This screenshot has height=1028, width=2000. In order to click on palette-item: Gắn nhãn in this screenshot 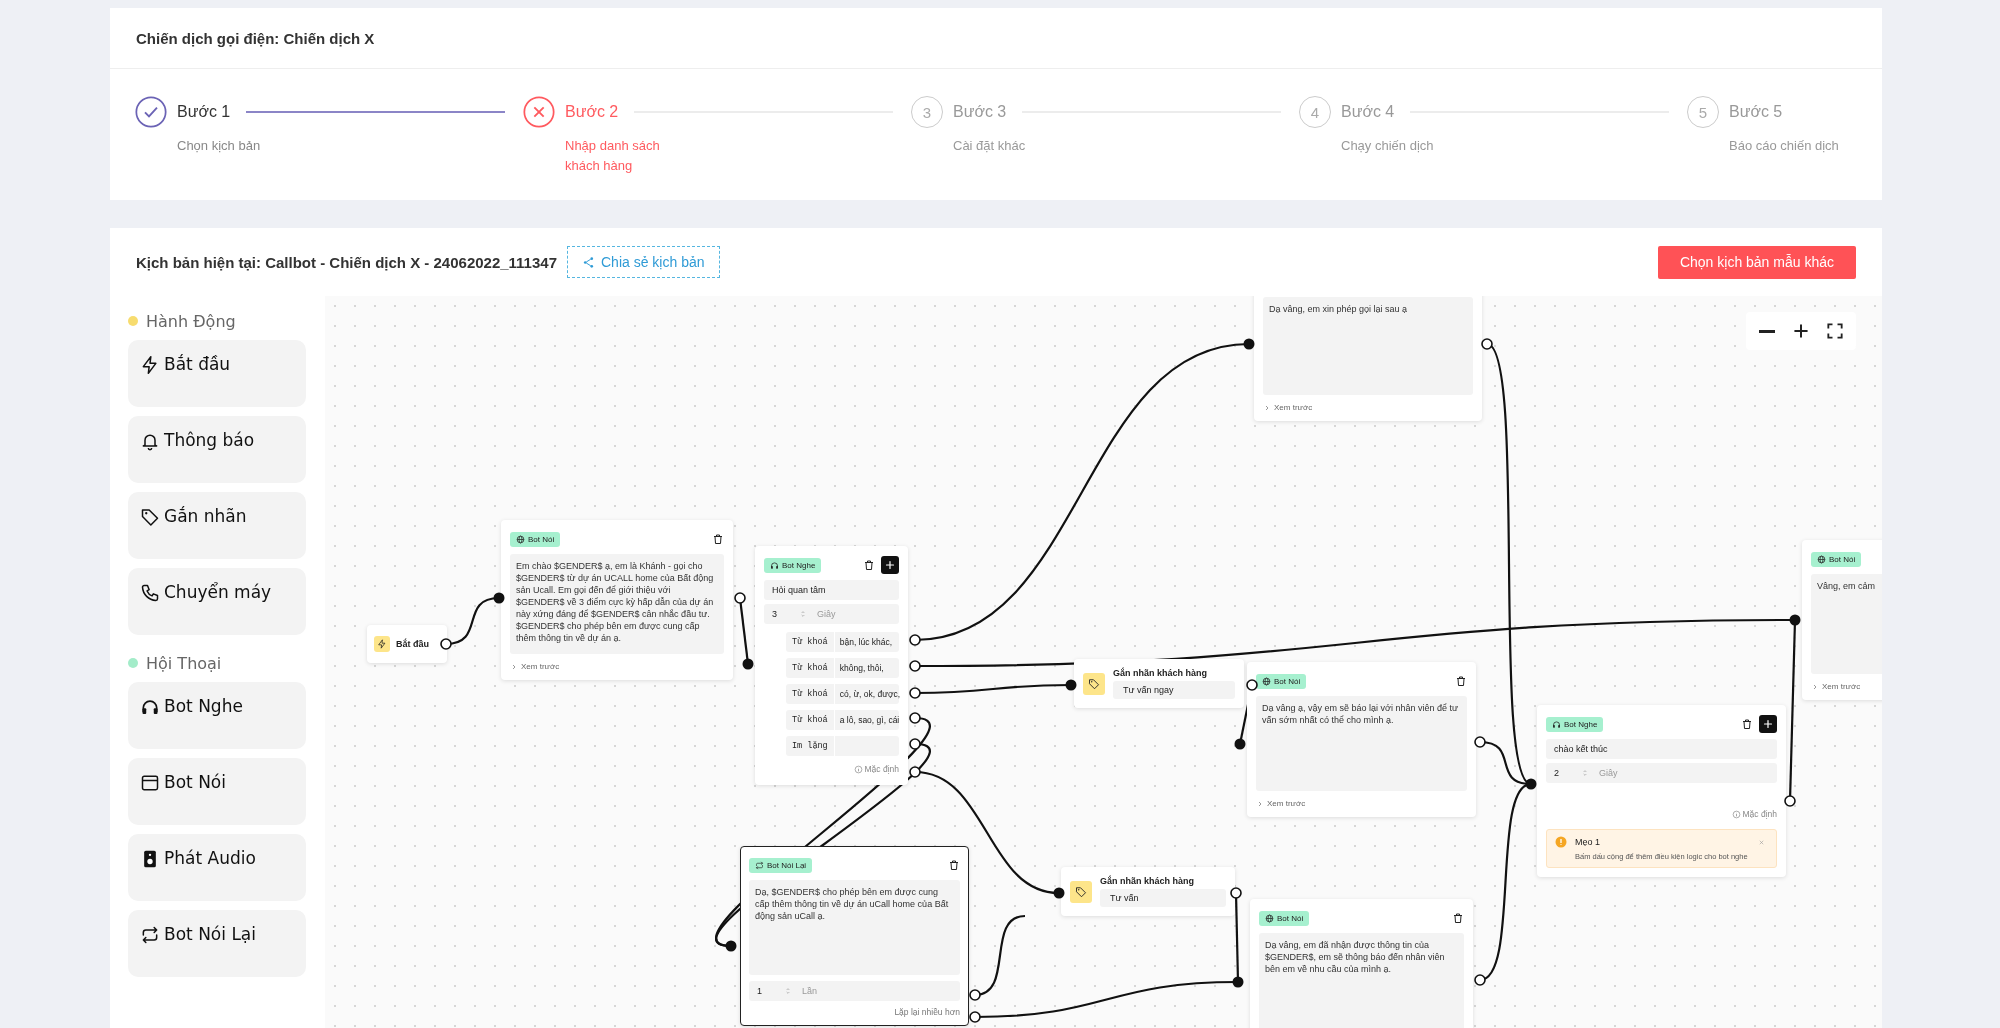, I will do `click(217, 525)`.